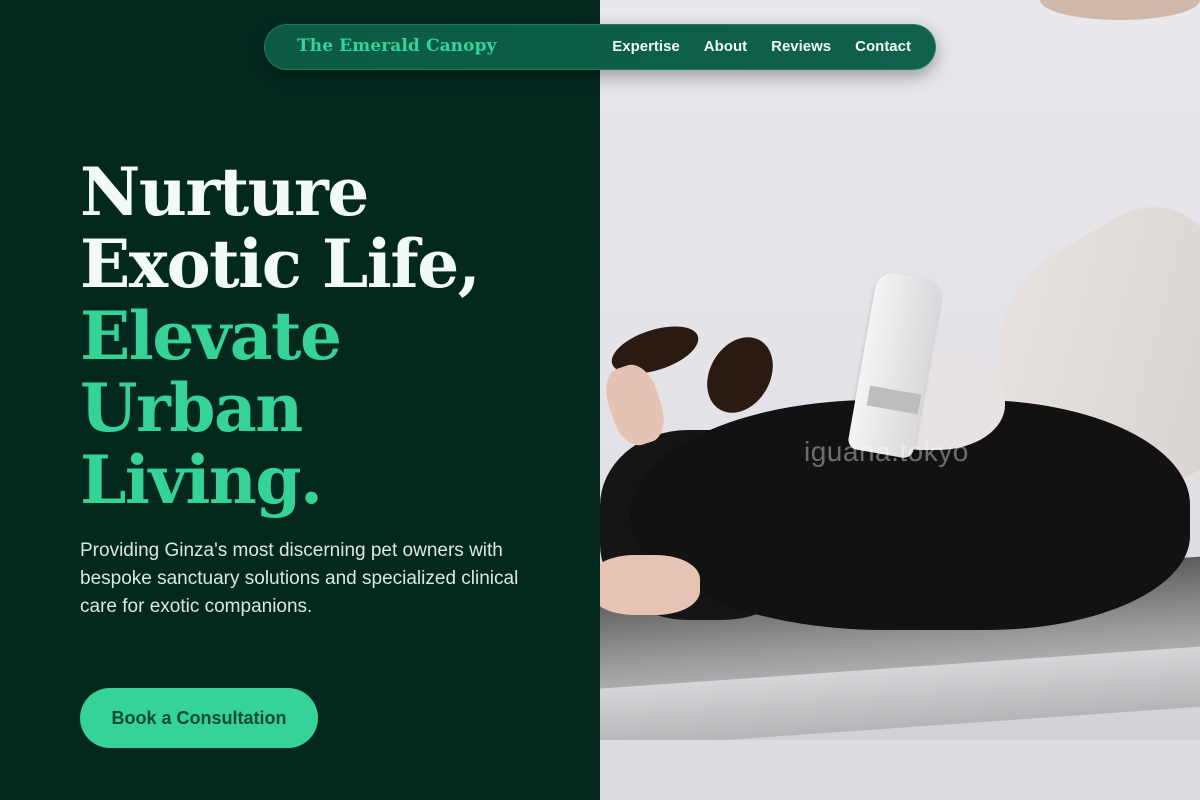  I want to click on book-consultation-button: Book a Consultation, so click(199, 718).